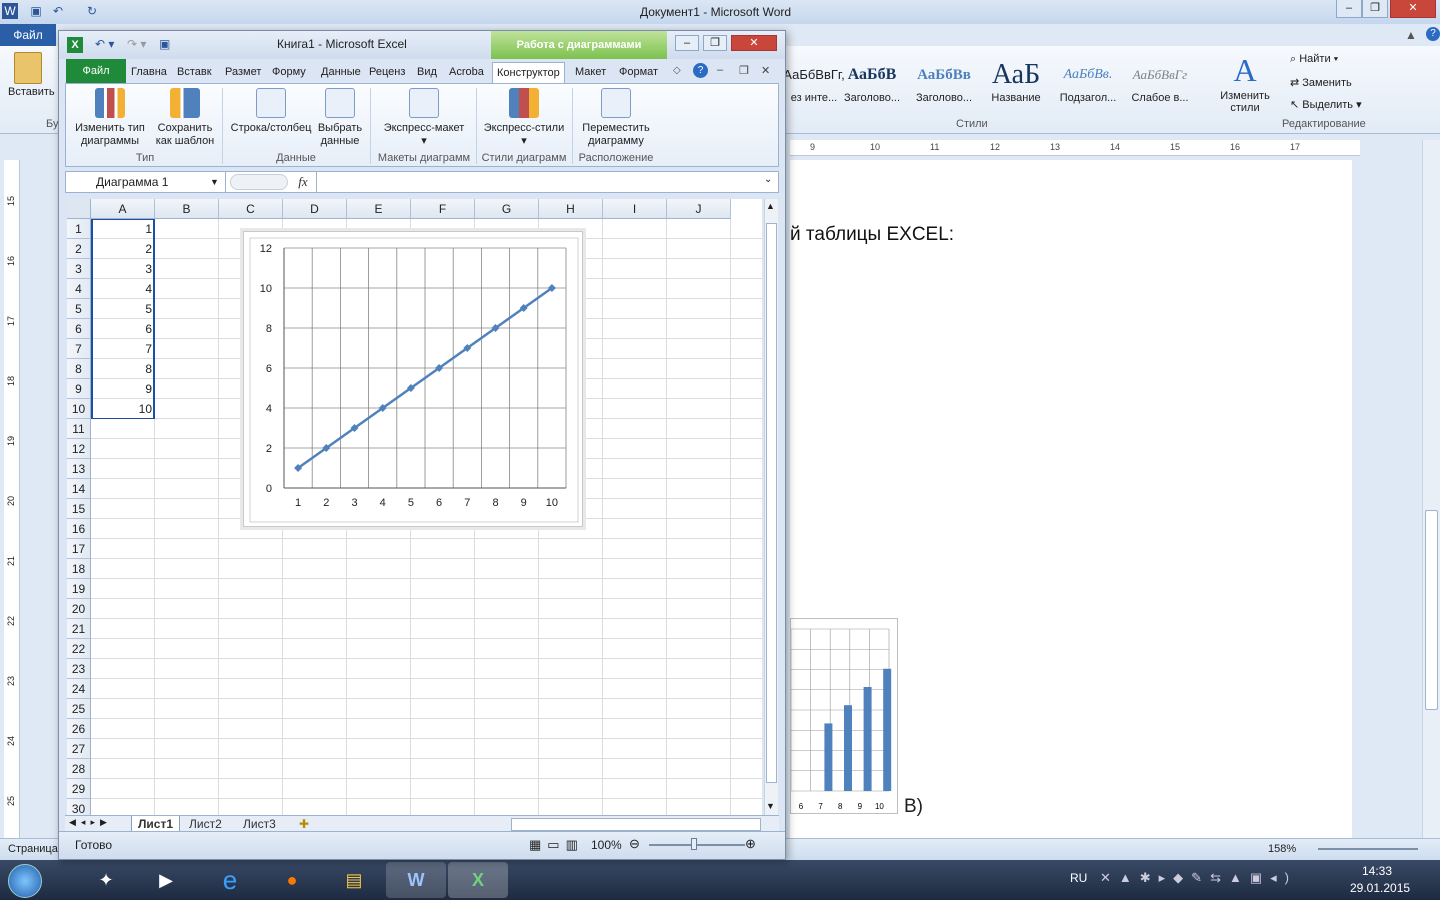 The height and width of the screenshot is (900, 1440). Describe the element at coordinates (136, 44) in the screenshot. I see `excel-redo-icon: ↷ ▾` at that location.